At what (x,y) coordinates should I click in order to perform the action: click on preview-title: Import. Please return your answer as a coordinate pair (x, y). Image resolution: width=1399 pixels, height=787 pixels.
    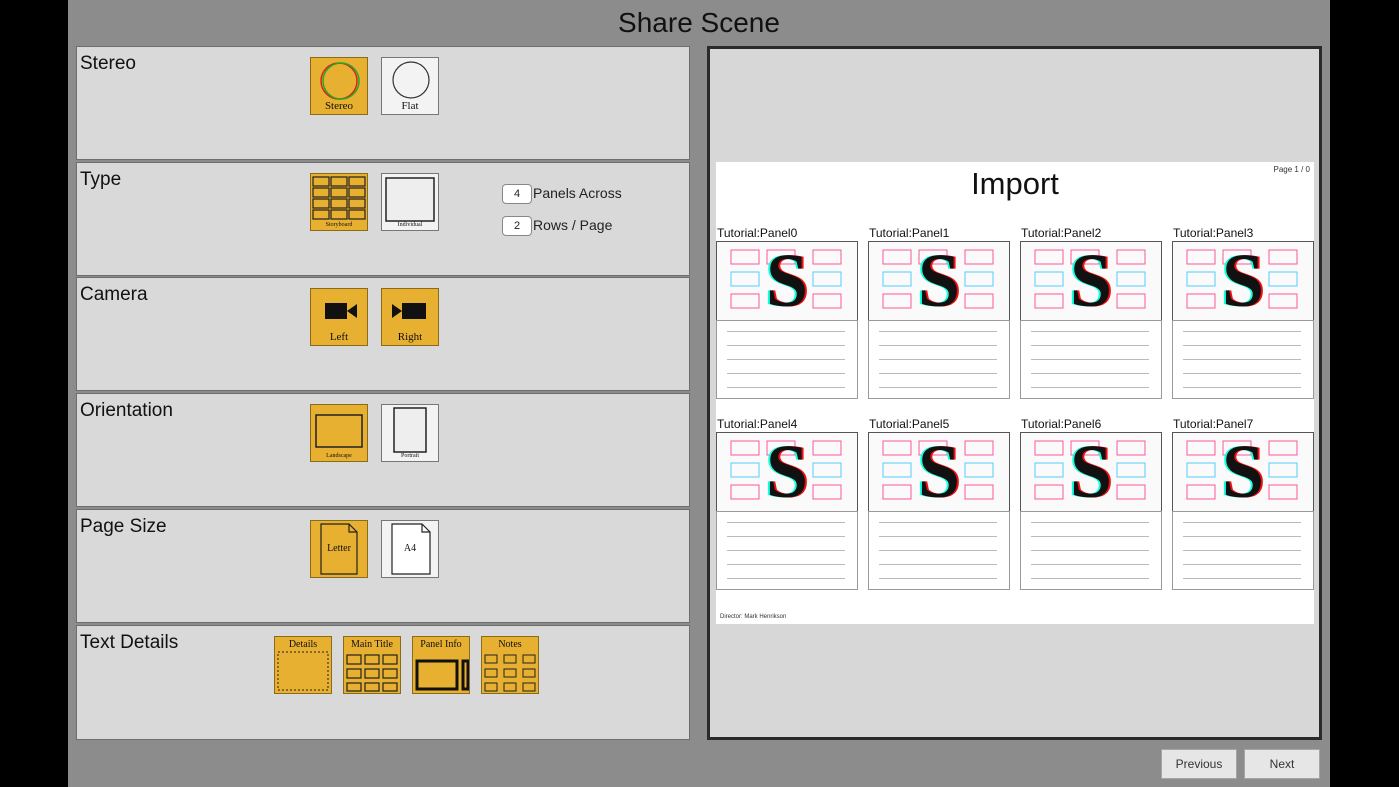
    Looking at the image, I should click on (1015, 183).